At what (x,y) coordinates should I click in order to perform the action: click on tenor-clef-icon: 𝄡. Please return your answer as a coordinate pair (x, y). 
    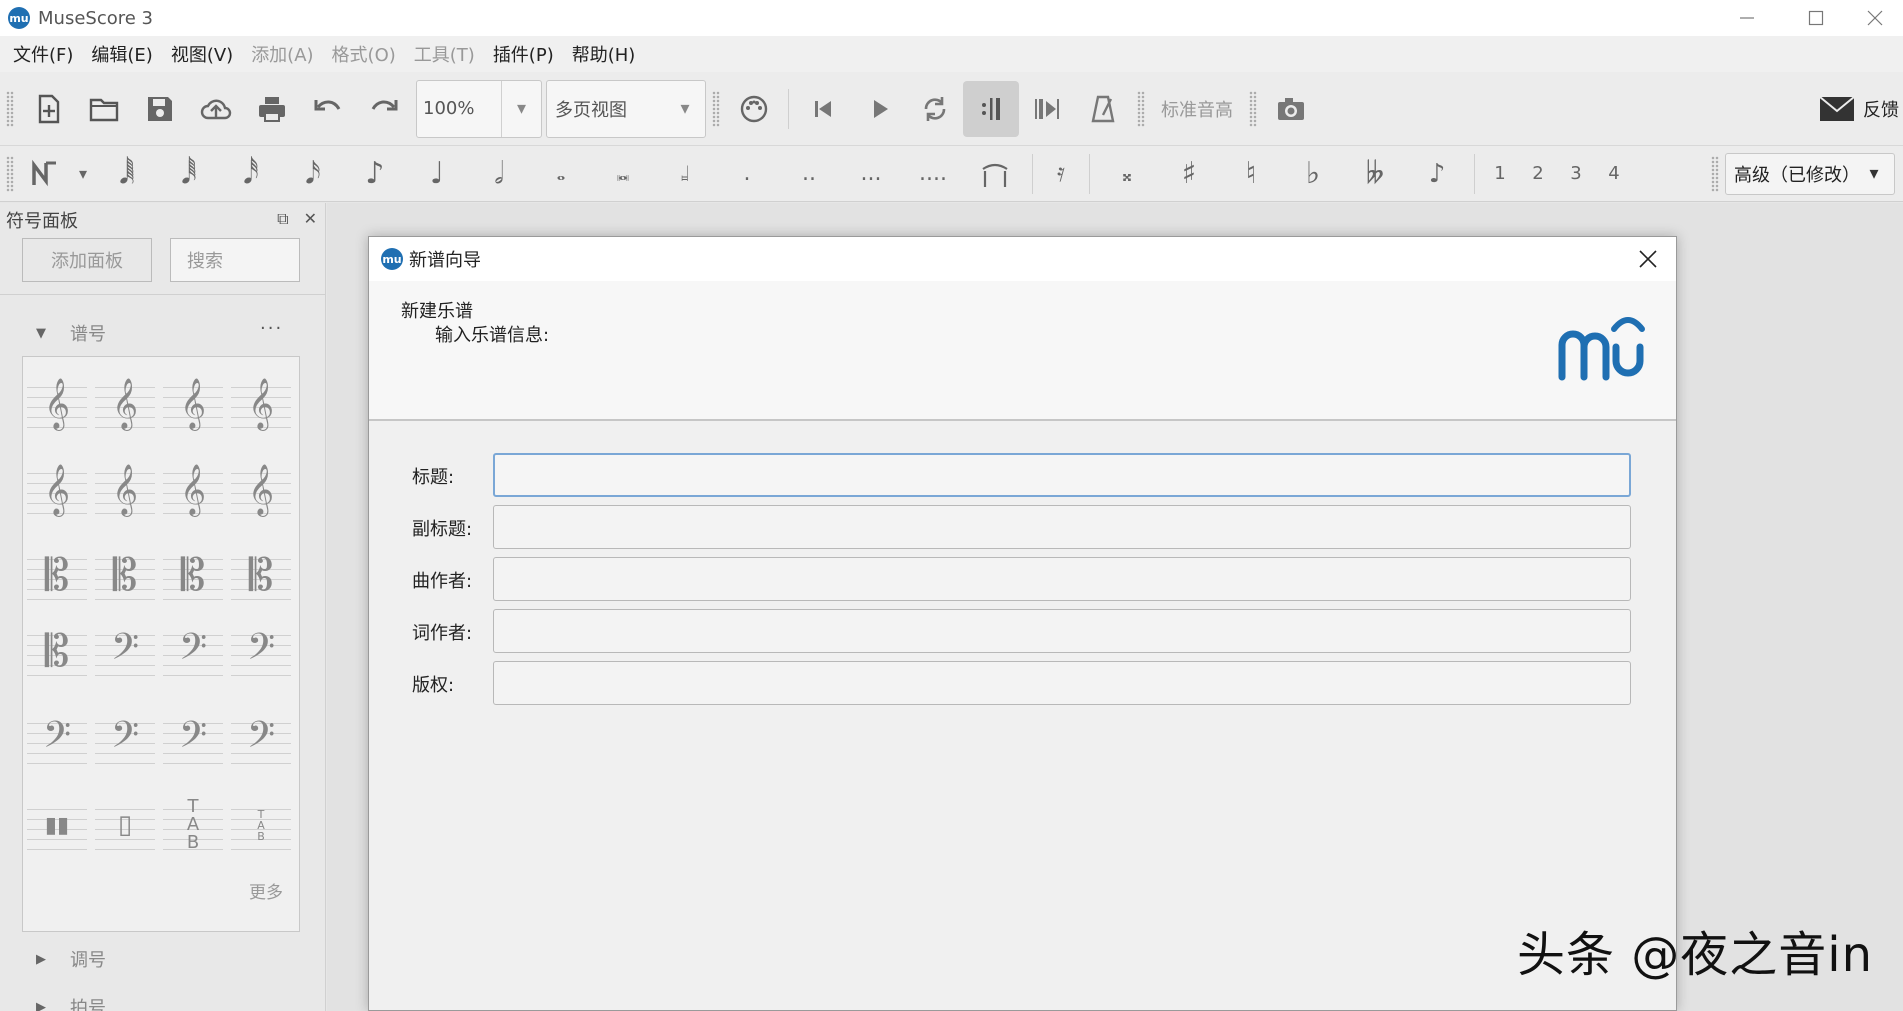
    Looking at the image, I should click on (261, 575).